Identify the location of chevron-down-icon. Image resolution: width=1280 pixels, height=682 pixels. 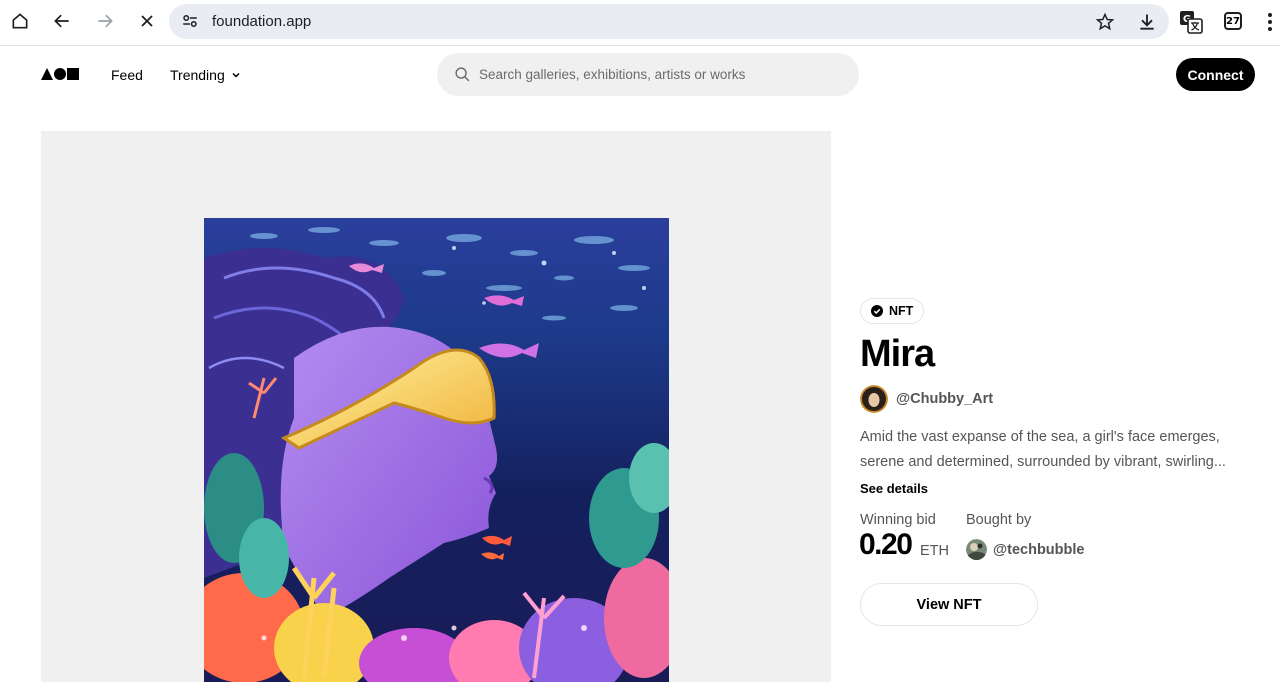
(236, 75).